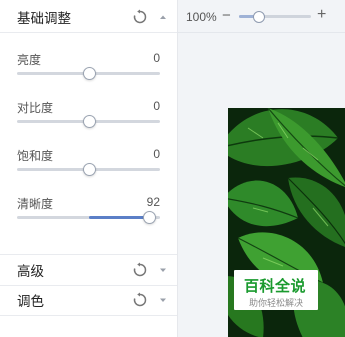 This screenshot has height=337, width=345. I want to click on slider-value: 92, so click(153, 202).